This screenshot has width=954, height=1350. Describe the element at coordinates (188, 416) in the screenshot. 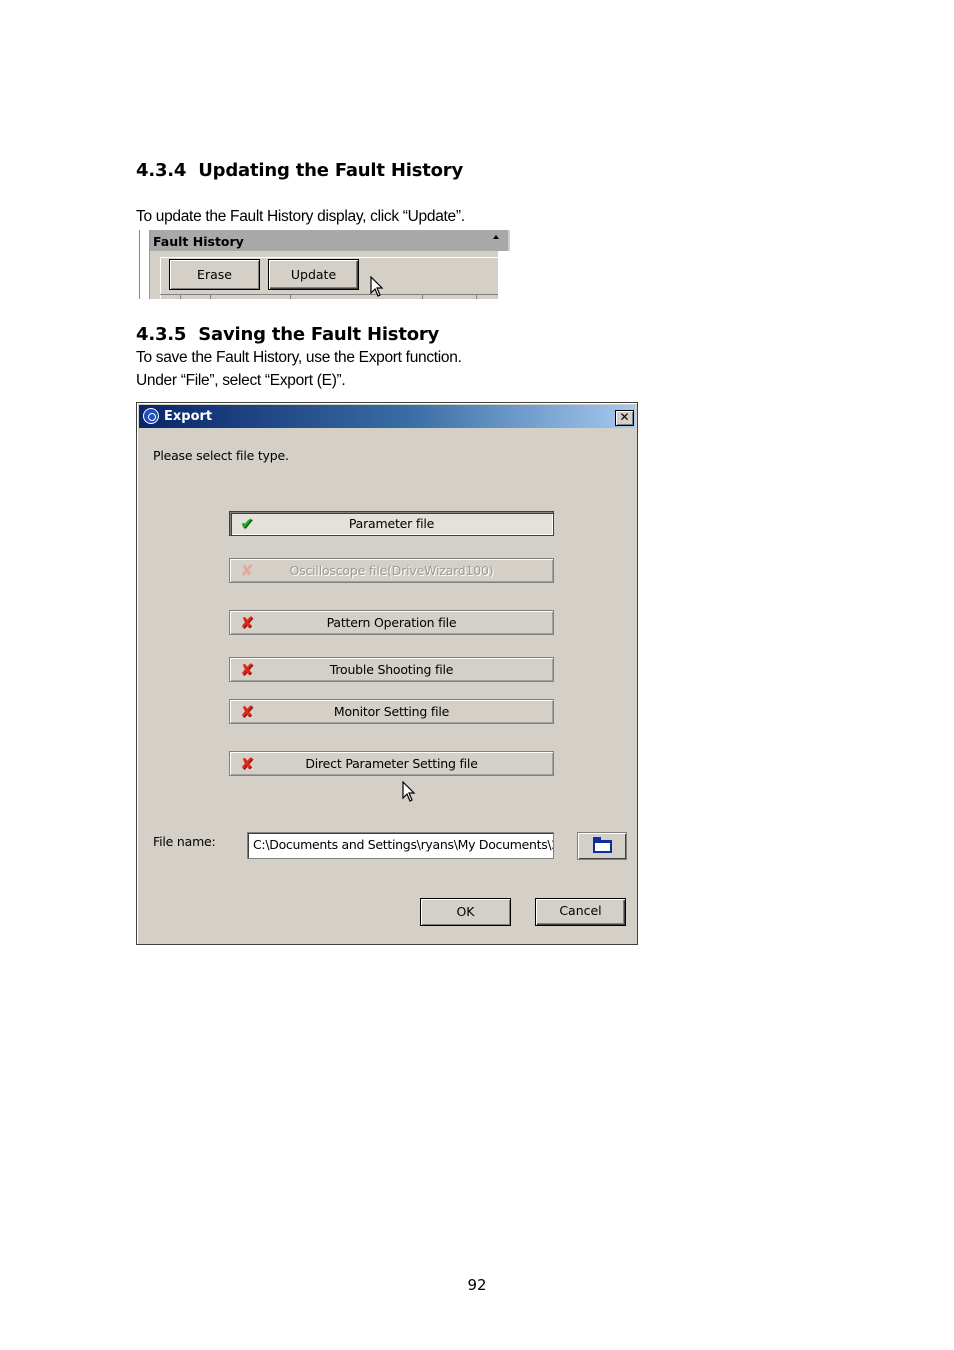

I see `dialog-title: Export` at that location.